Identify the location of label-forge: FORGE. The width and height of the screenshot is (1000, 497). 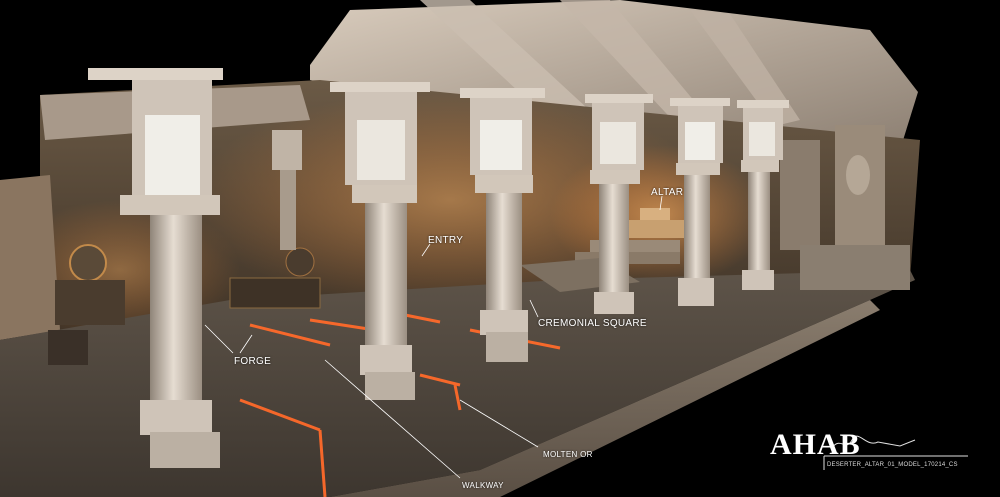
(253, 361).